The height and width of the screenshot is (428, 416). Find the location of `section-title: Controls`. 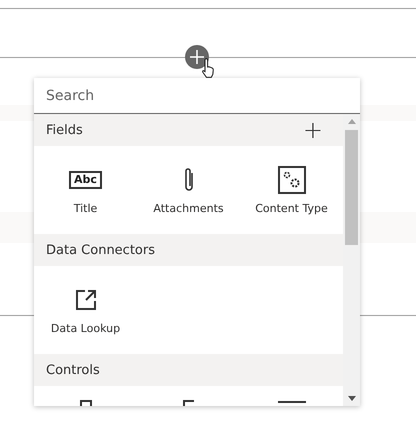

section-title: Controls is located at coordinates (73, 370).